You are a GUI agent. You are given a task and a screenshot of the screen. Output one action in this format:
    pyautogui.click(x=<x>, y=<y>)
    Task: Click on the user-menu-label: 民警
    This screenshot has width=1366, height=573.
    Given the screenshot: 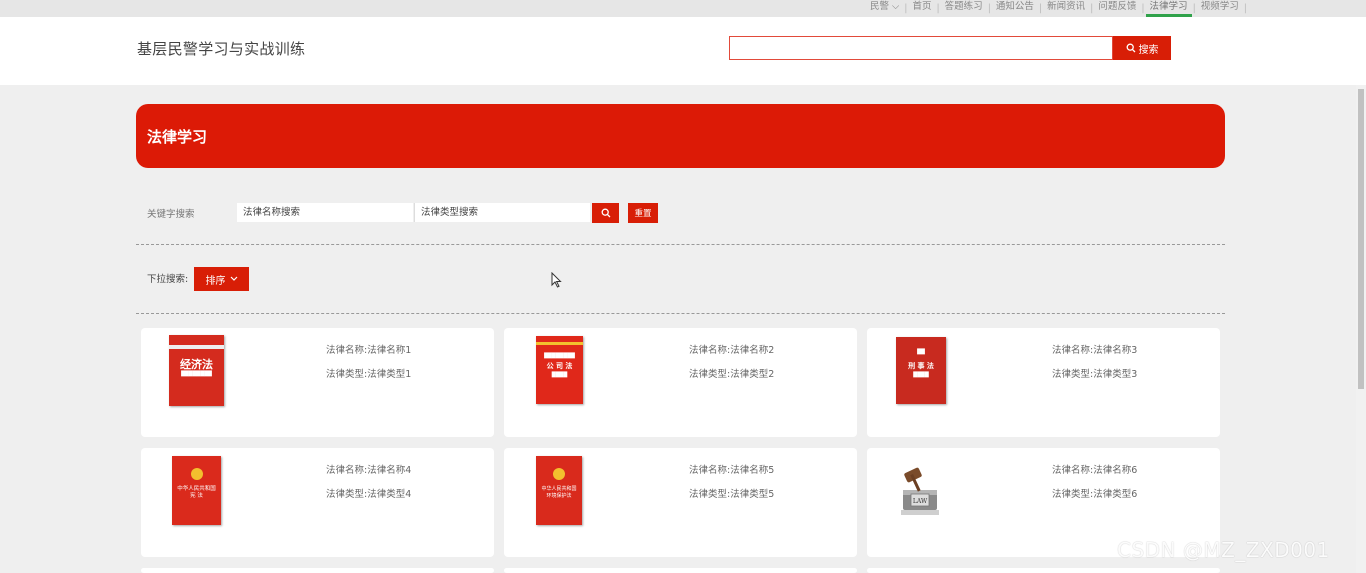 What is the action you would take?
    pyautogui.click(x=880, y=6)
    